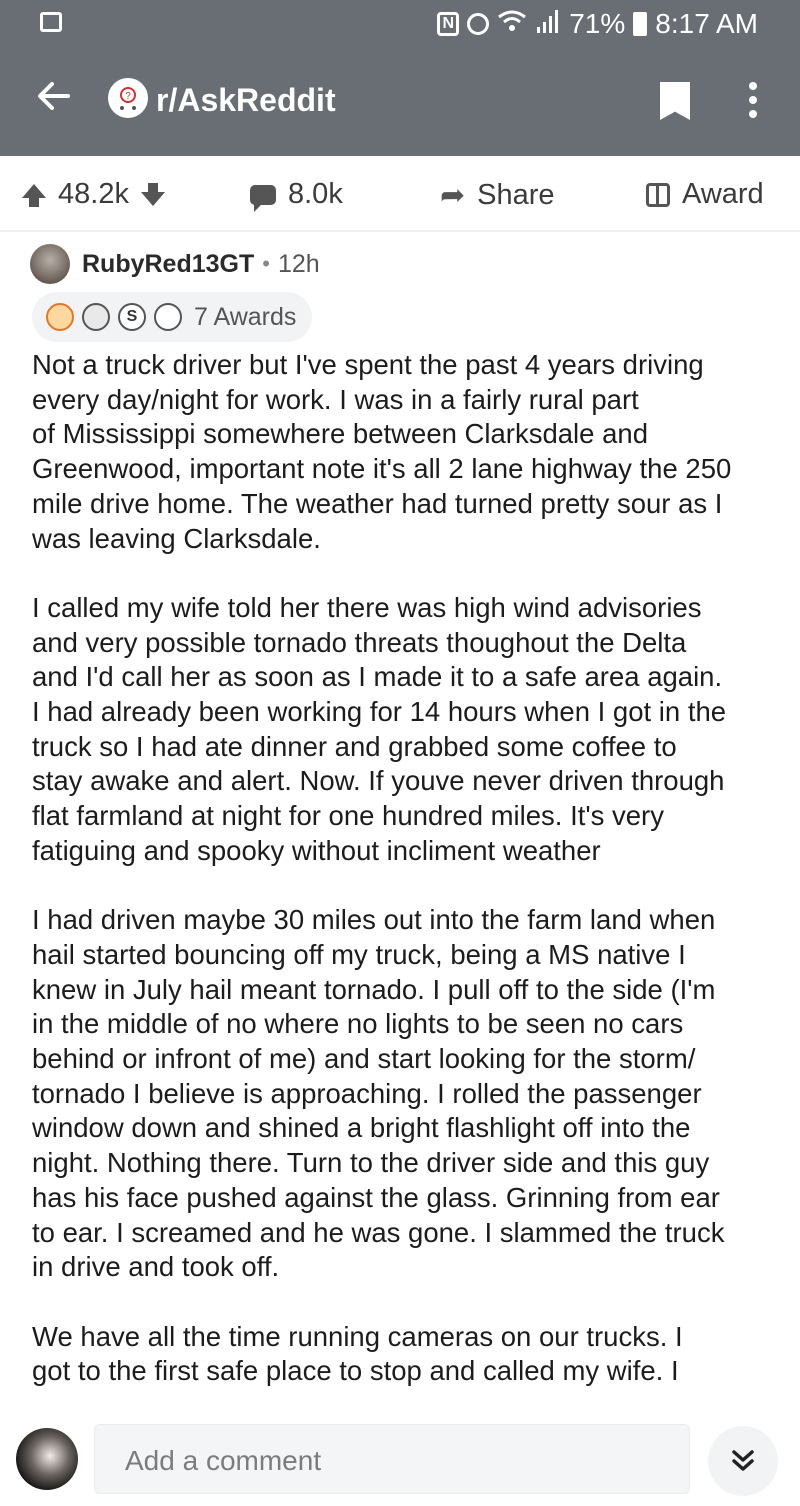 The image size is (800, 1506). What do you see at coordinates (50, 264) in the screenshot?
I see `author-avatar` at bounding box center [50, 264].